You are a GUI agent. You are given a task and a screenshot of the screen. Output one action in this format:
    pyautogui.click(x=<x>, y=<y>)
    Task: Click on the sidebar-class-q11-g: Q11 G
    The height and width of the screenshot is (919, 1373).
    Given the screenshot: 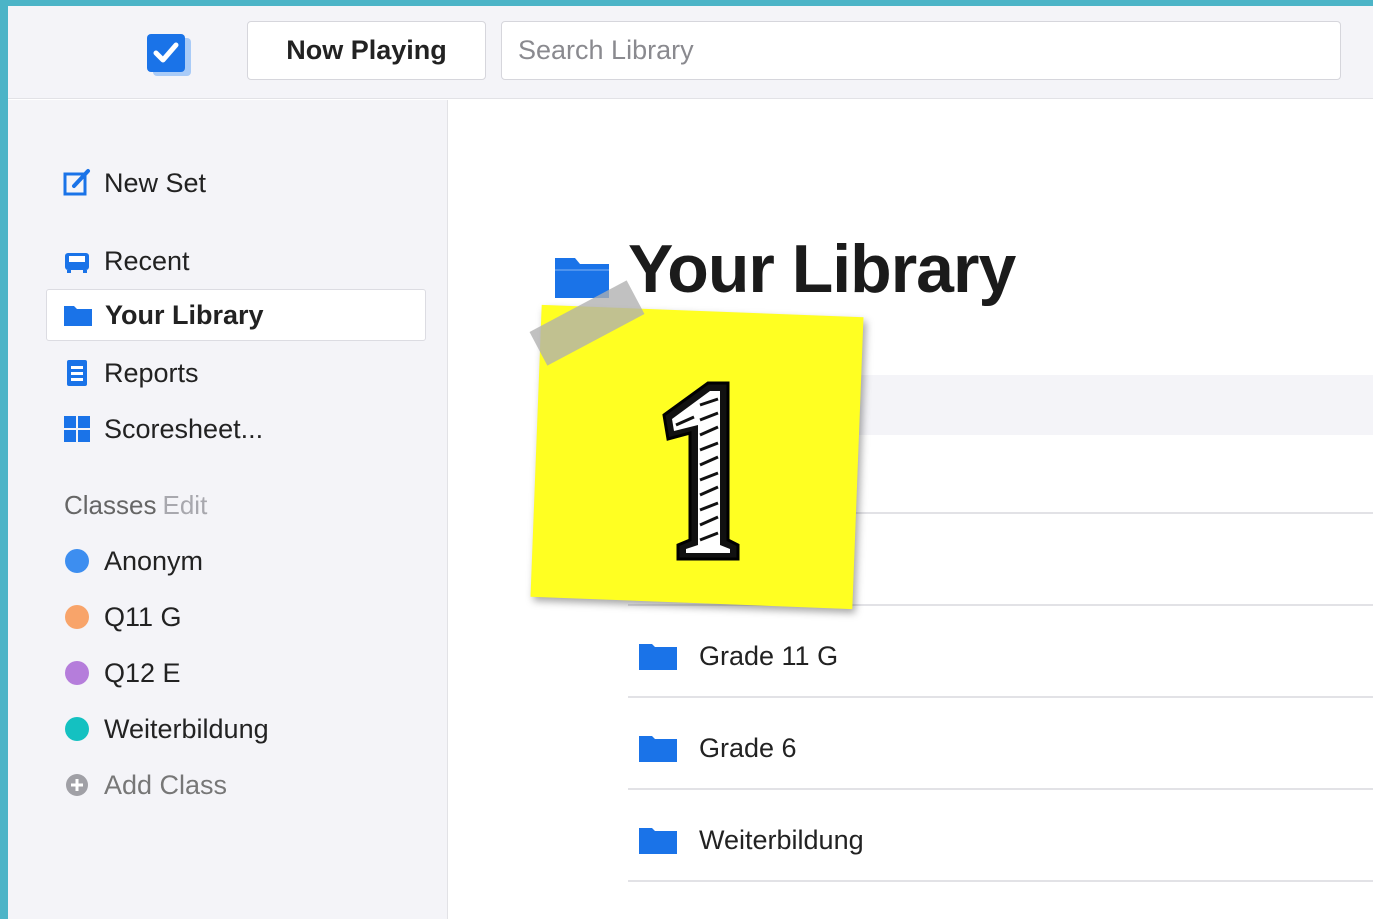 What is the action you would take?
    pyautogui.click(x=236, y=617)
    